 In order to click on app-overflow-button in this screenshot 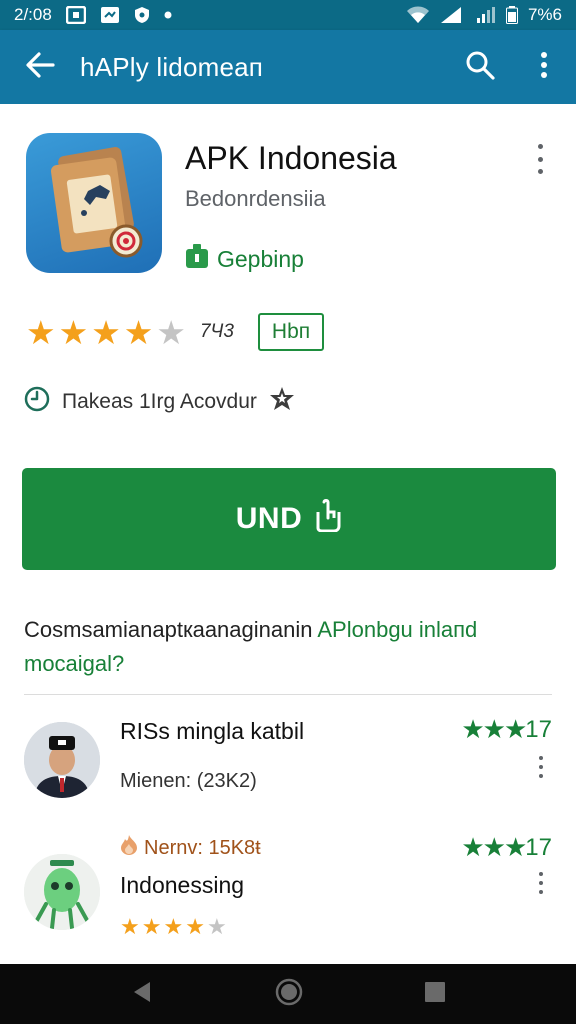, I will do `click(540, 159)`.